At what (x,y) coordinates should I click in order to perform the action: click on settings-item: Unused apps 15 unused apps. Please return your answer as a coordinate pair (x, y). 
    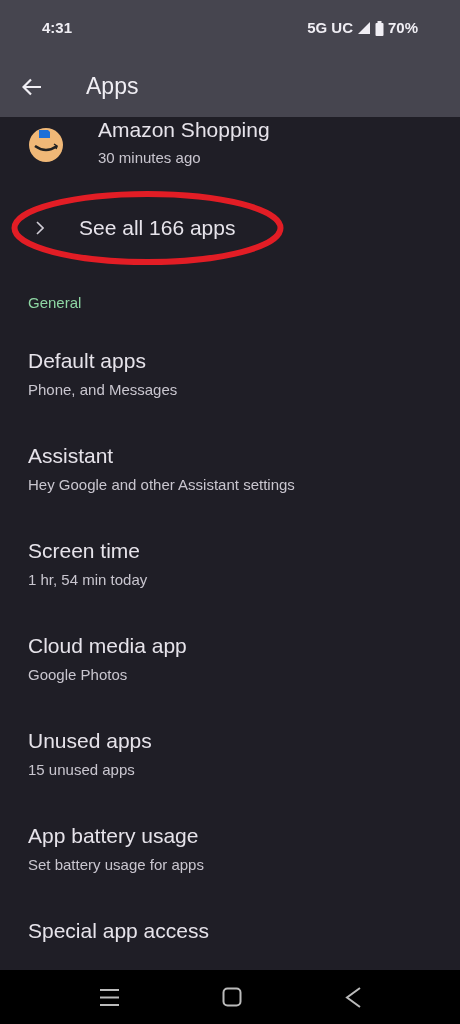
    Looking at the image, I should click on (230, 767).